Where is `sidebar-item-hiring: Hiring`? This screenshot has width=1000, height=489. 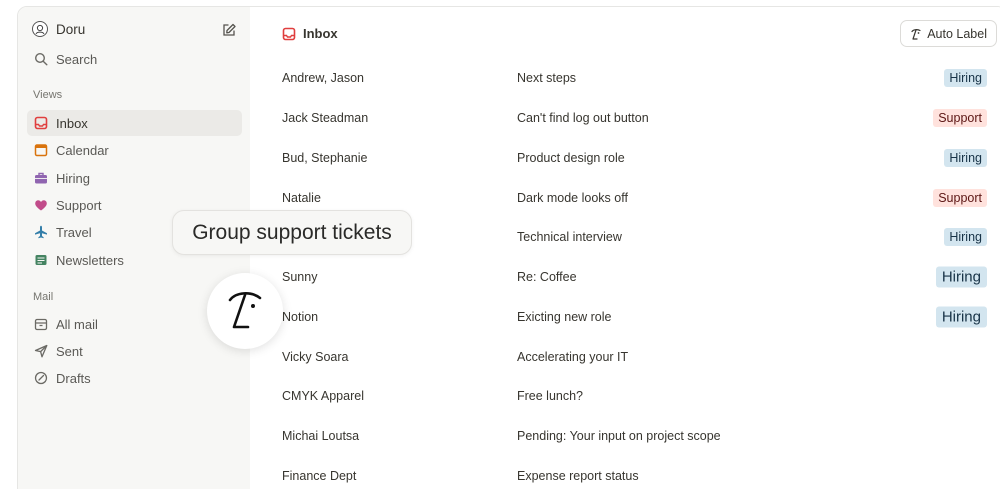 sidebar-item-hiring: Hiring is located at coordinates (134, 178).